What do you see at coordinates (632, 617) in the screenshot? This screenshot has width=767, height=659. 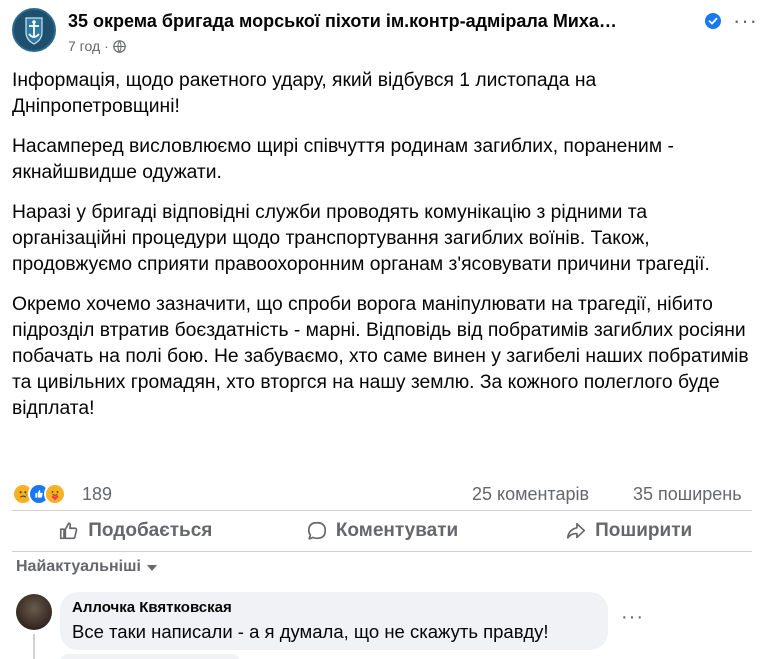 I see `comment-more-options-button: ···` at bounding box center [632, 617].